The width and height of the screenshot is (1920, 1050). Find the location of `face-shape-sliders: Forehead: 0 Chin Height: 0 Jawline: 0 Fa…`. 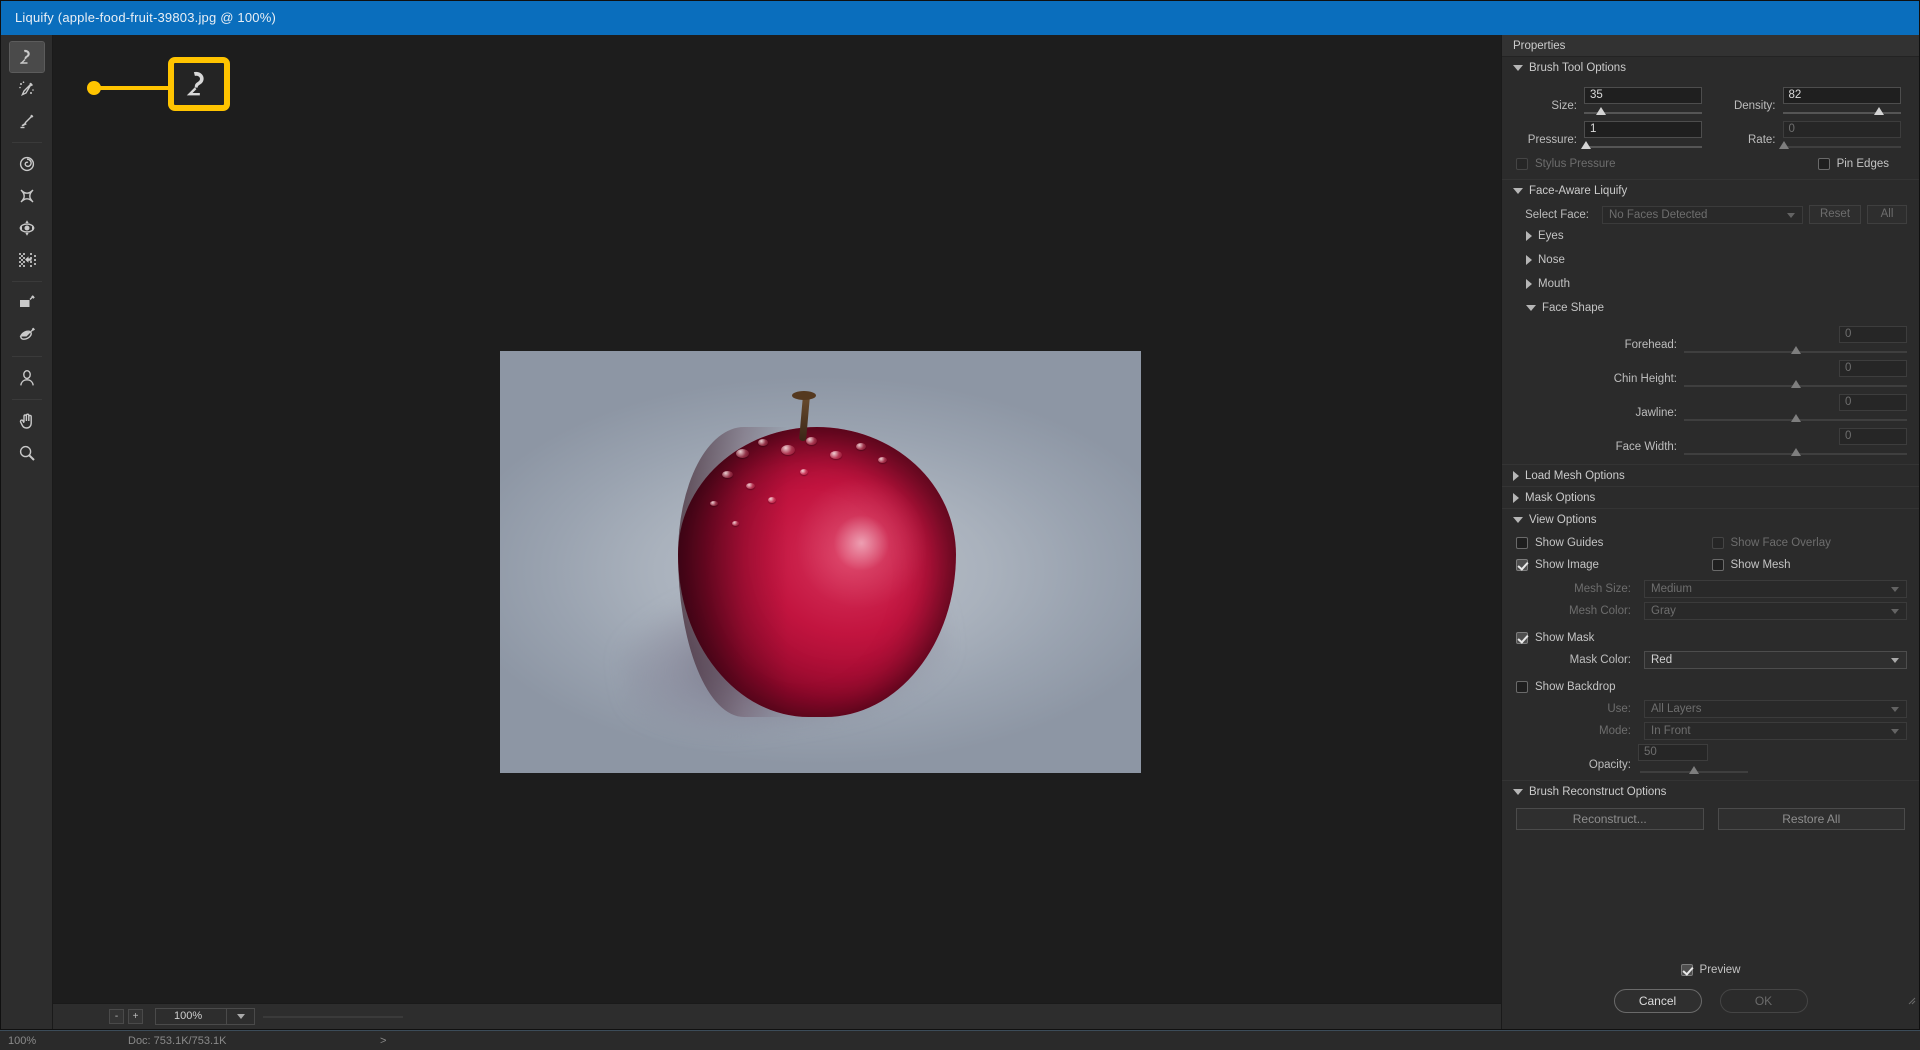

face-shape-sliders: Forehead: 0 Chin Height: 0 Jawline: 0 Fa… is located at coordinates (1710, 392).